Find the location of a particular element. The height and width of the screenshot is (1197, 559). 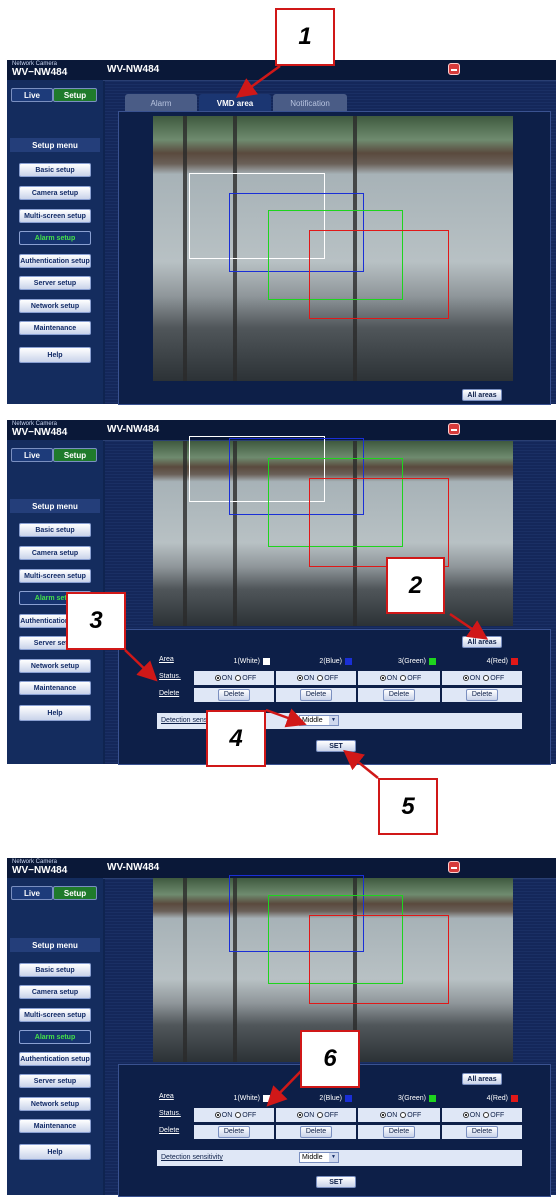

delete-label: Delete is located at coordinates (169, 1130).